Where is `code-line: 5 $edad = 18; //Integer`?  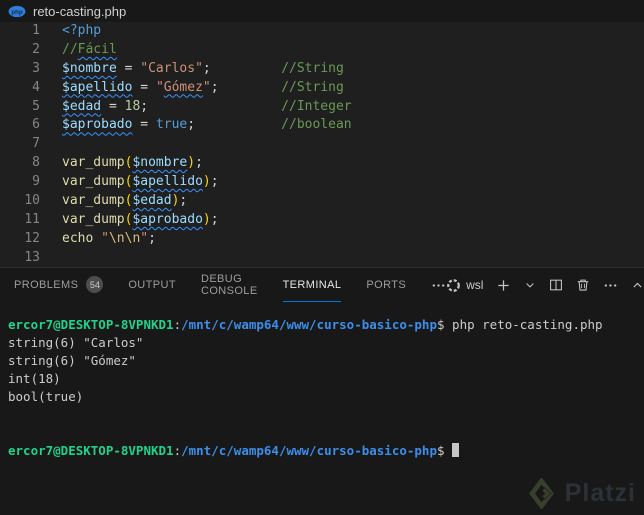 code-line: 5 $edad = 18; //Integer is located at coordinates (322, 107).